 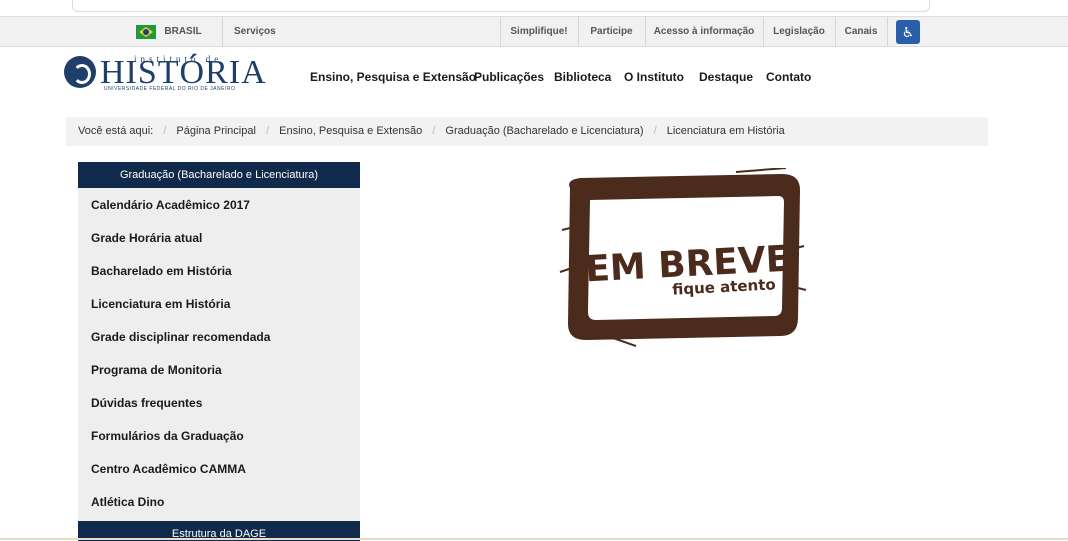 What do you see at coordinates (908, 32) in the screenshot?
I see `accessibility-icon: ♿` at bounding box center [908, 32].